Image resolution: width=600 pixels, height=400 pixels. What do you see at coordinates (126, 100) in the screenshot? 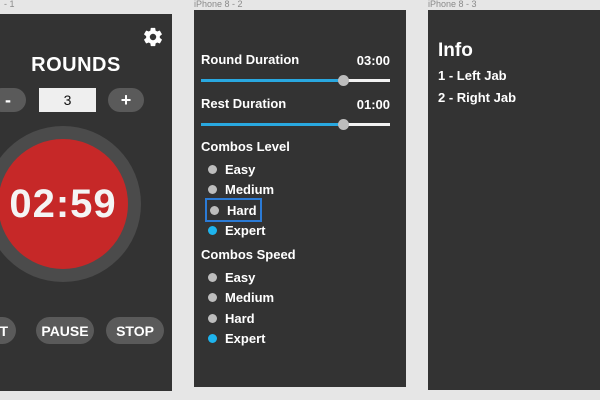
I see `increment-rounds-button: +` at bounding box center [126, 100].